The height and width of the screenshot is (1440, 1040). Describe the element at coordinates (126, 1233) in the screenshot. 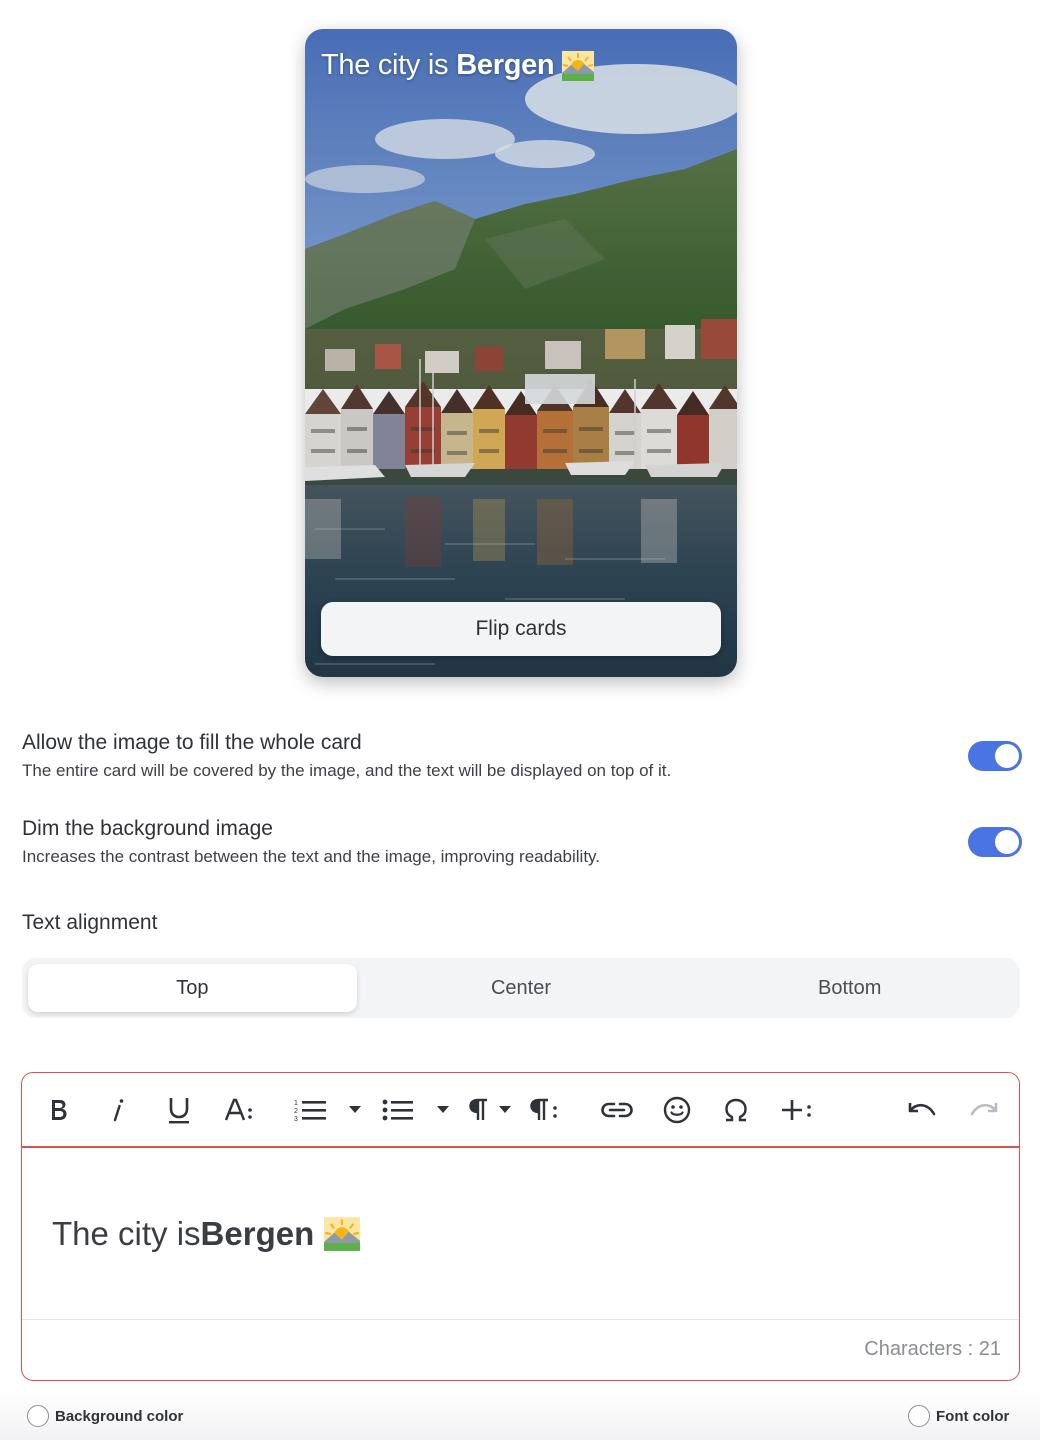

I see `editor-text-prefix: The city is` at that location.